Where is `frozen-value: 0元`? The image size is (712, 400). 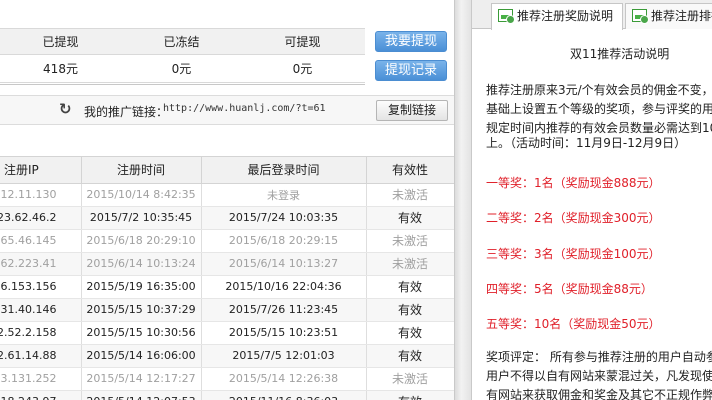
frozen-value: 0元 is located at coordinates (181, 69).